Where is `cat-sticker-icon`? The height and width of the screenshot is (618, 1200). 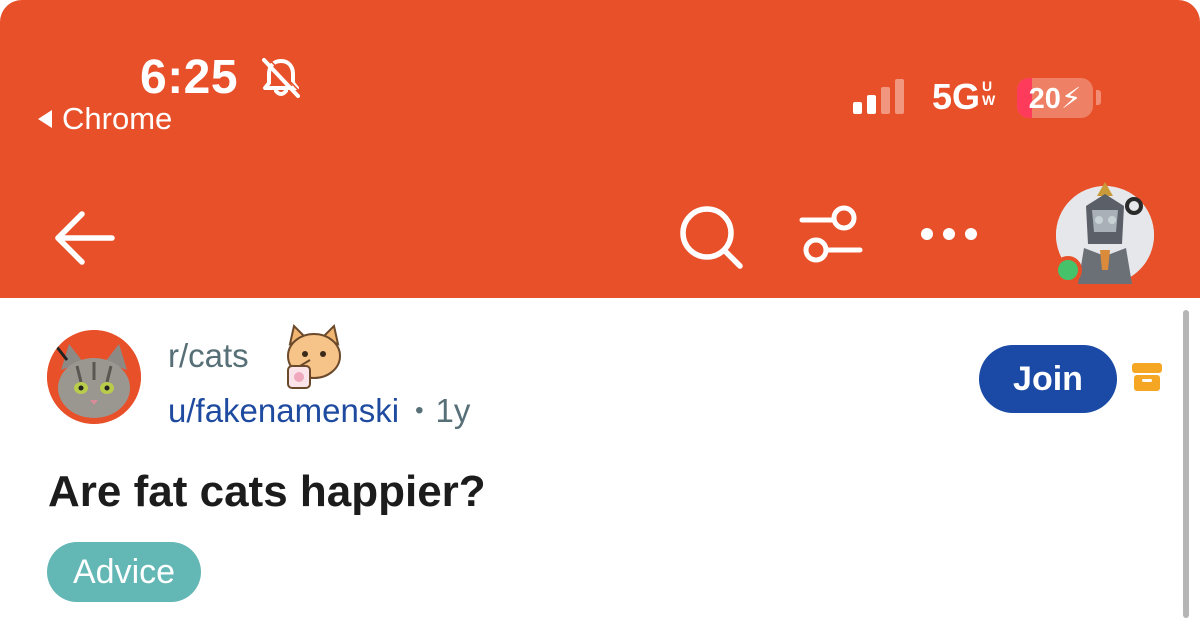 cat-sticker-icon is located at coordinates (314, 356).